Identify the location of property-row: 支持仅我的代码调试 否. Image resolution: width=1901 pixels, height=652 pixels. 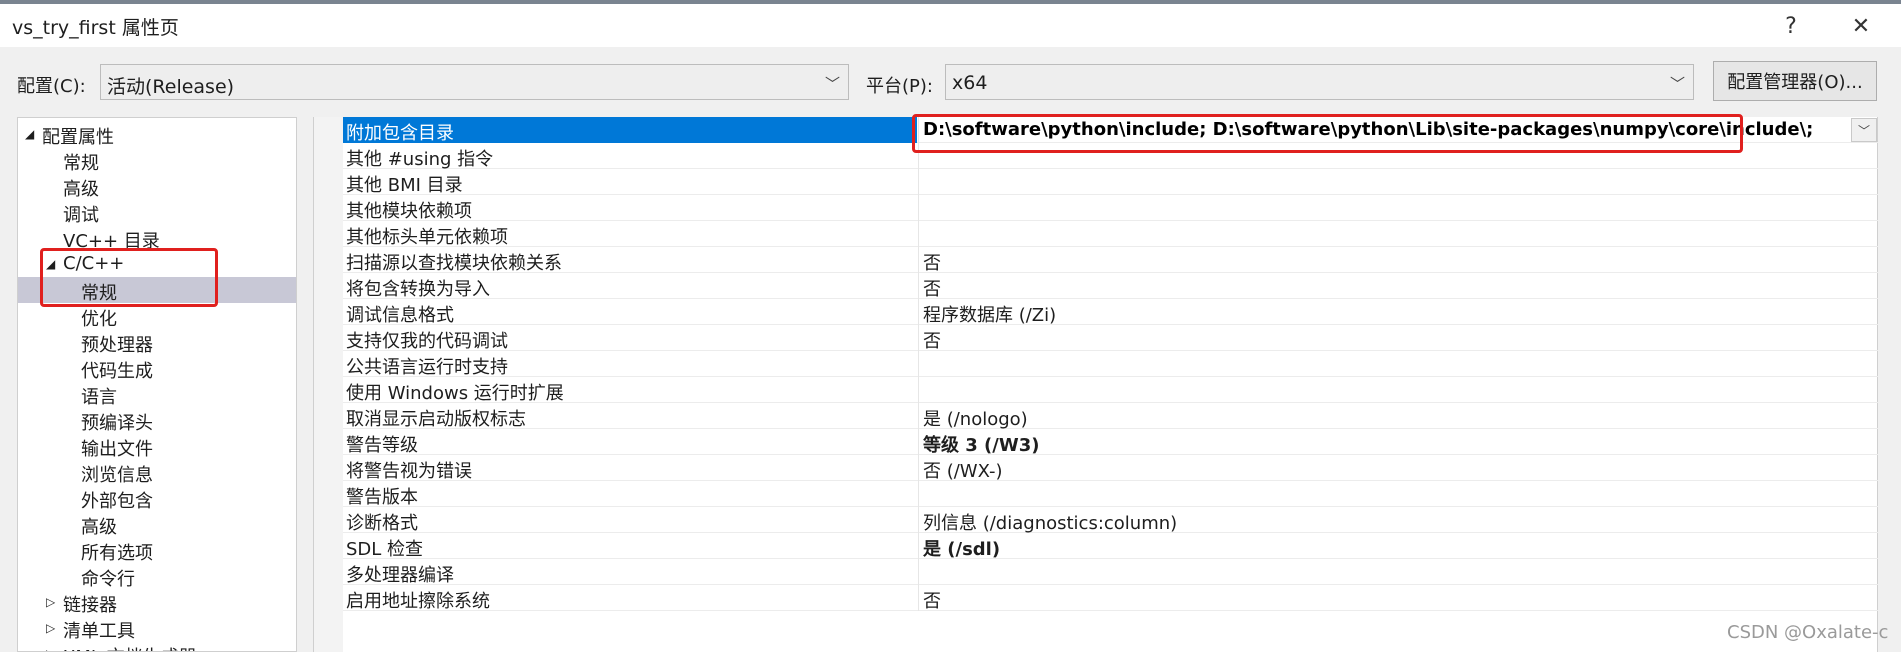
(1110, 339).